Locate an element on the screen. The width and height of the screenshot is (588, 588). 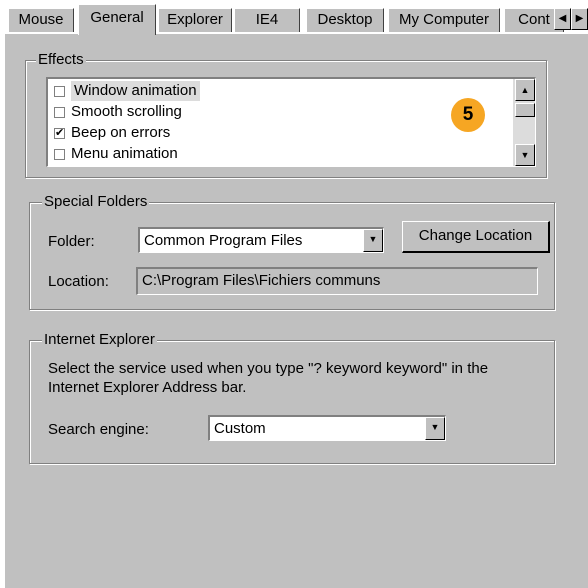
effects-item-label: Smooth scrolling is located at coordinates (126, 111).